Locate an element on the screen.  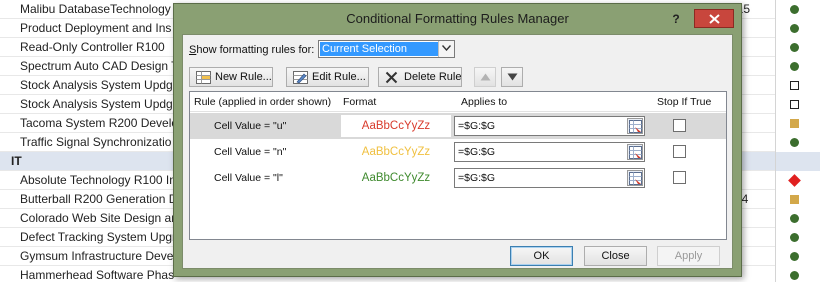
project-name-cell: Gymsum Infrastructure Deve is located at coordinates (97, 256).